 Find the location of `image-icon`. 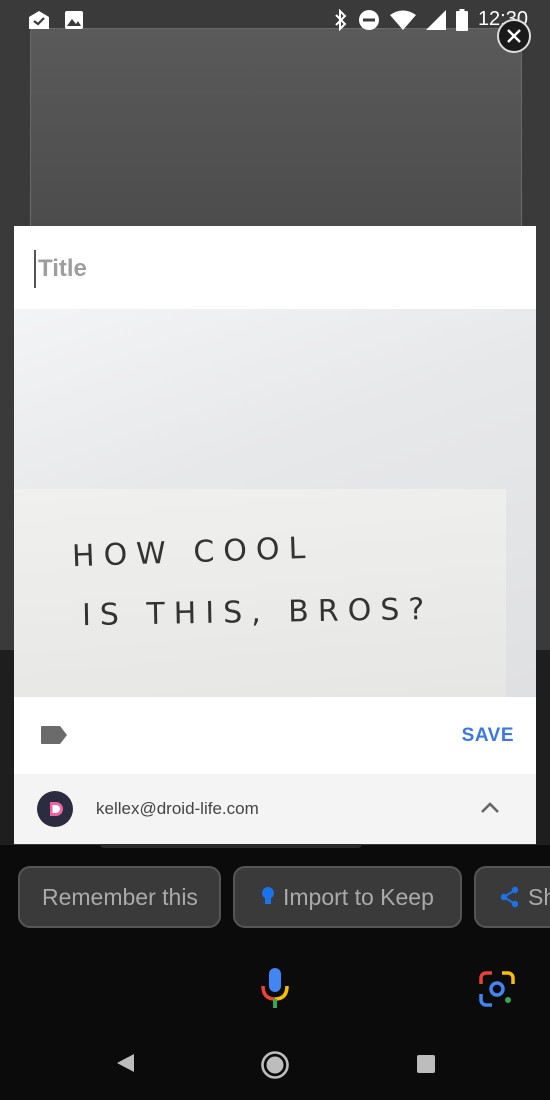

image-icon is located at coordinates (74, 20).